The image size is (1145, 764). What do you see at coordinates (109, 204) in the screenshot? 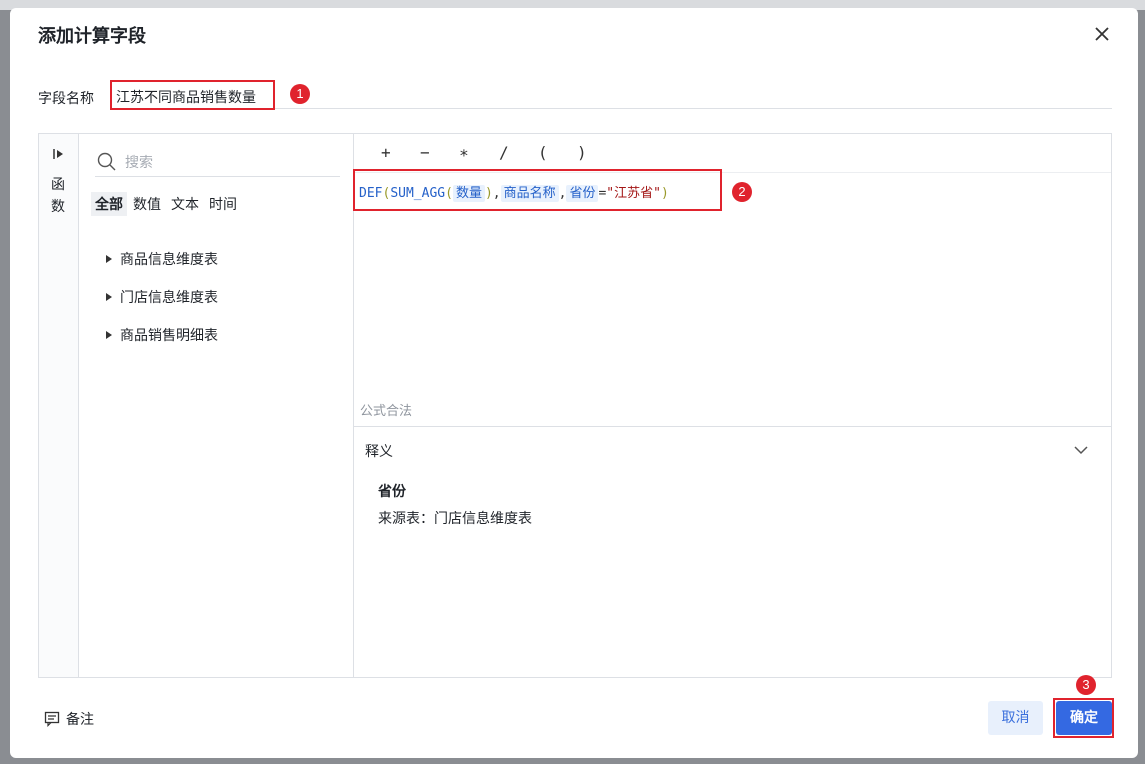
I see `filter-all: 全部` at bounding box center [109, 204].